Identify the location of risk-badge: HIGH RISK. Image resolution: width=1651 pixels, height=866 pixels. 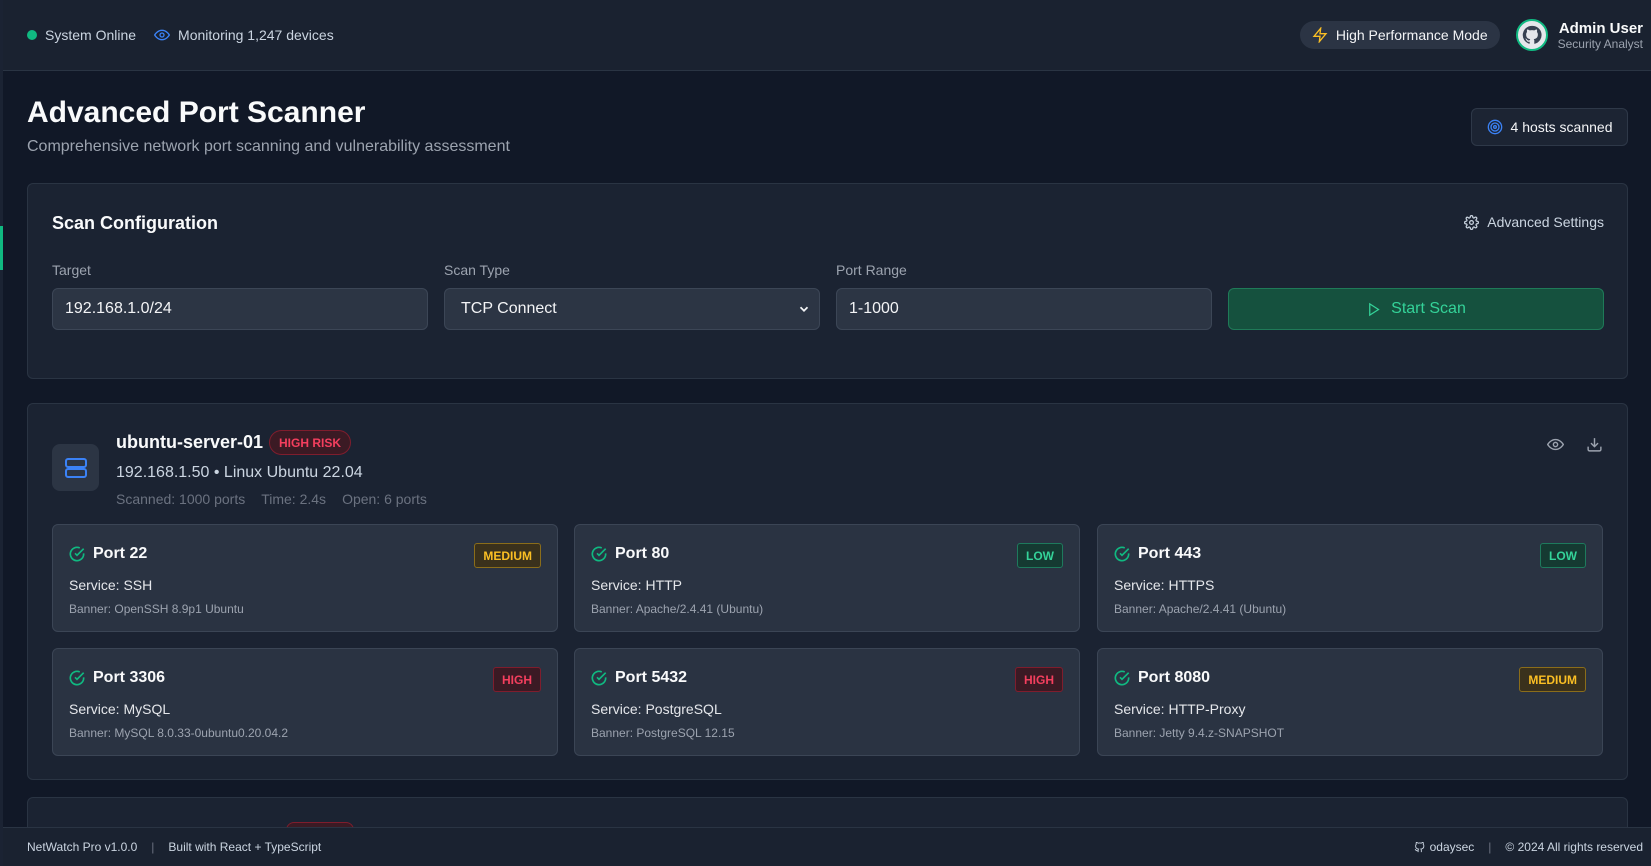
(310, 442).